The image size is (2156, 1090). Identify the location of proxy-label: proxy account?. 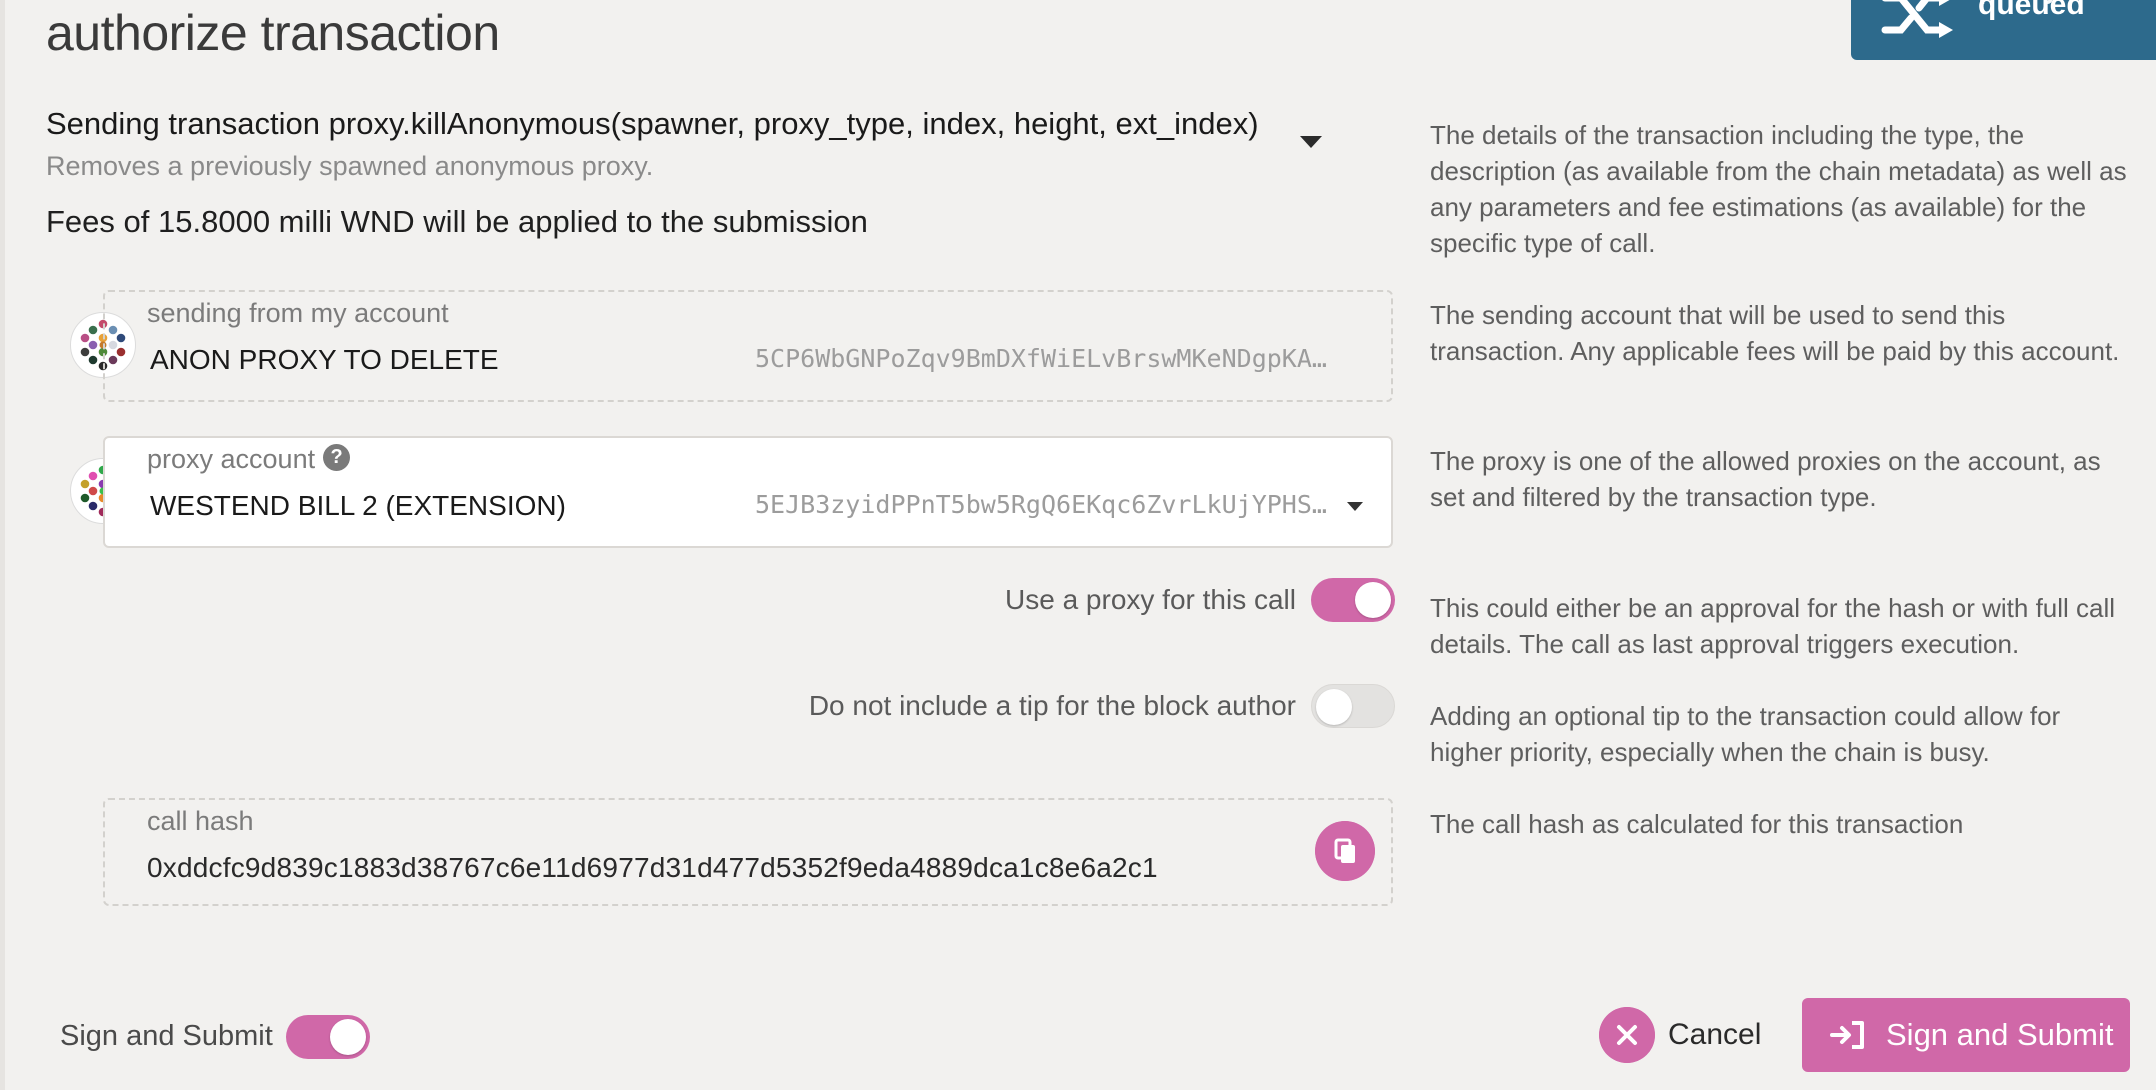
(249, 459).